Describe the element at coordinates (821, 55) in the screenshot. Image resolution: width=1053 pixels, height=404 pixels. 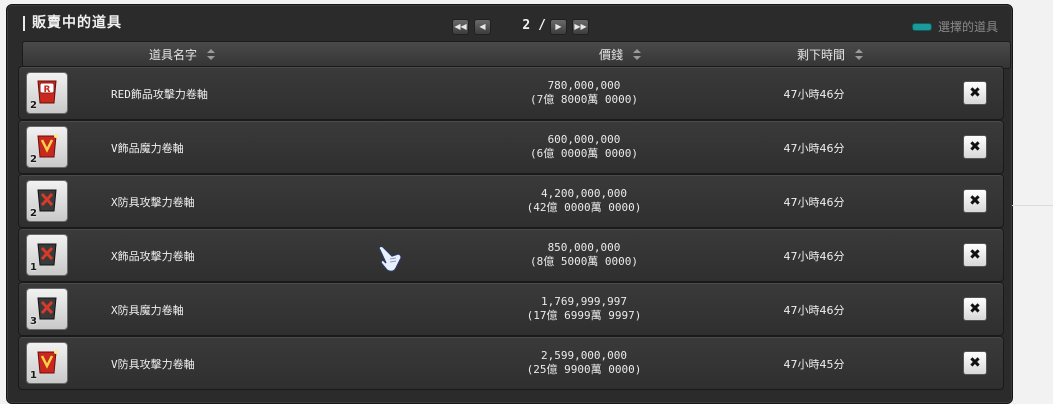
I see `column-time-label: 剩下時間` at that location.